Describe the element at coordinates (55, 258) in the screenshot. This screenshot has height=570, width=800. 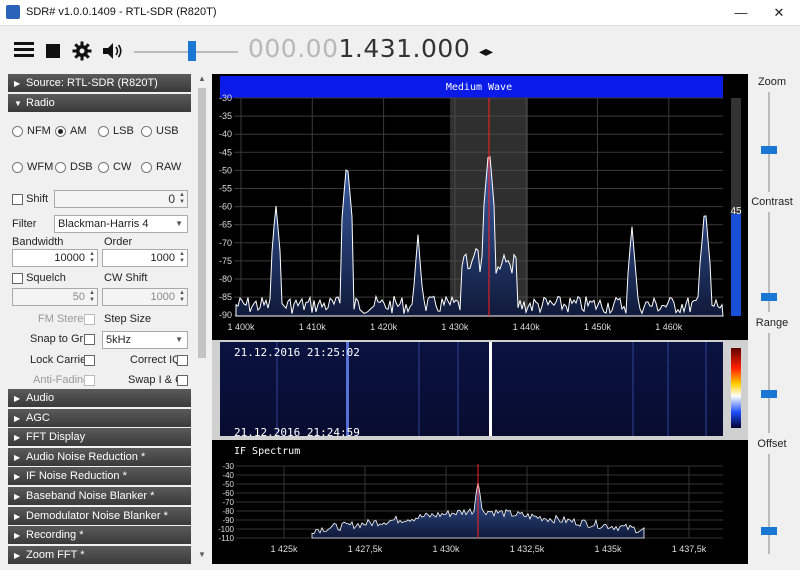
I see `bandwidth-field: 10000 ▲ ▼` at that location.